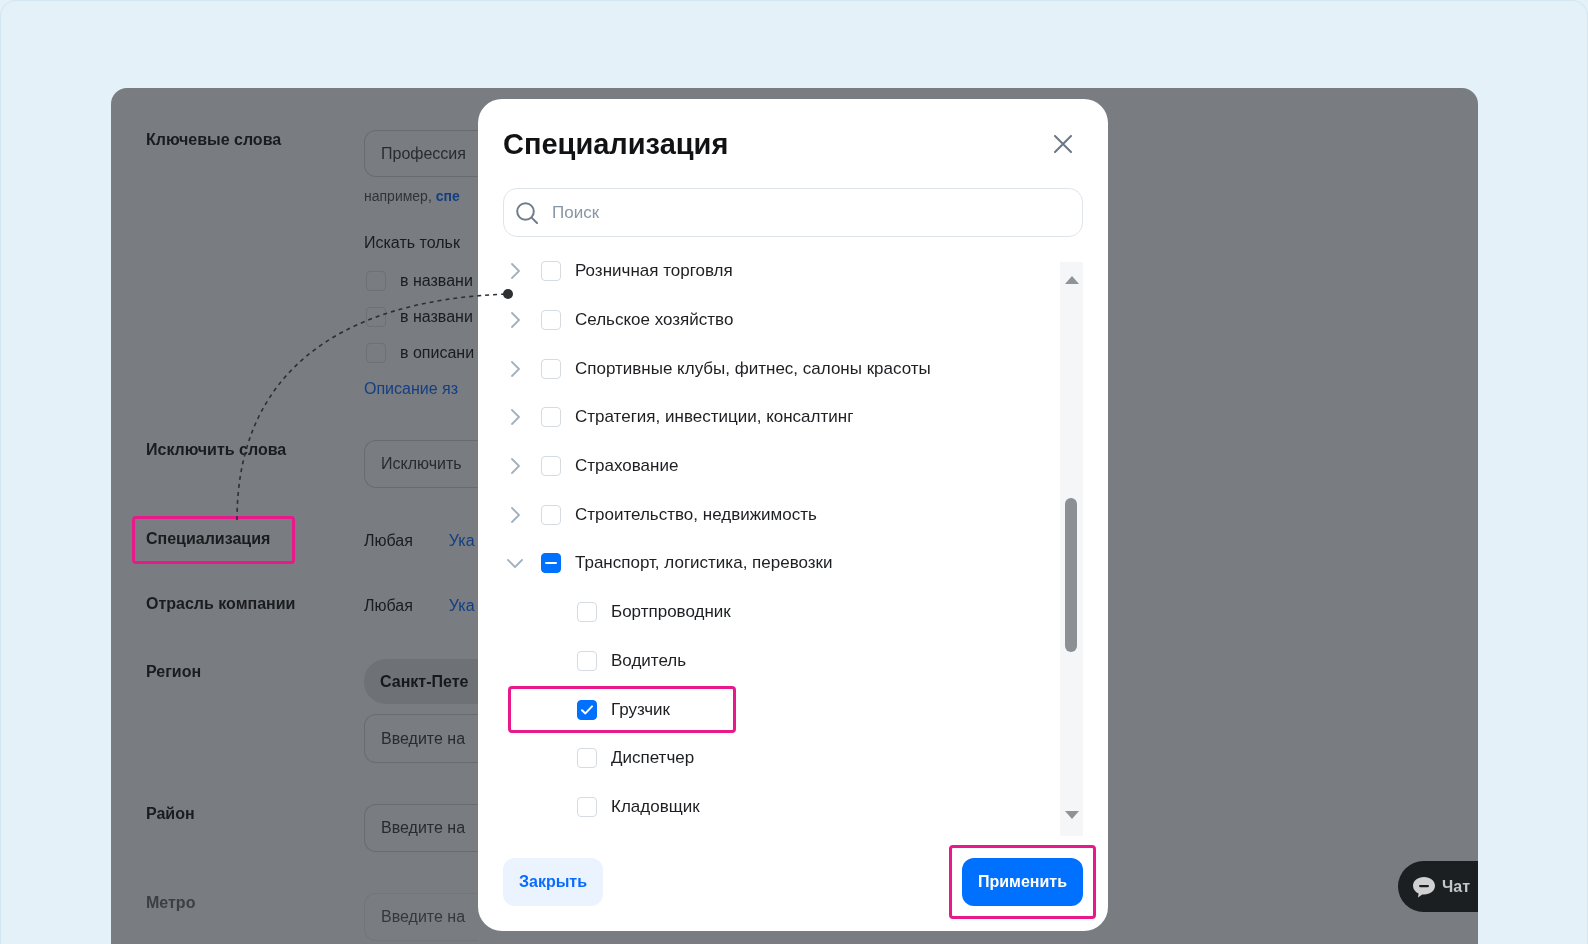  I want to click on category-label: Кладовщик, so click(655, 806).